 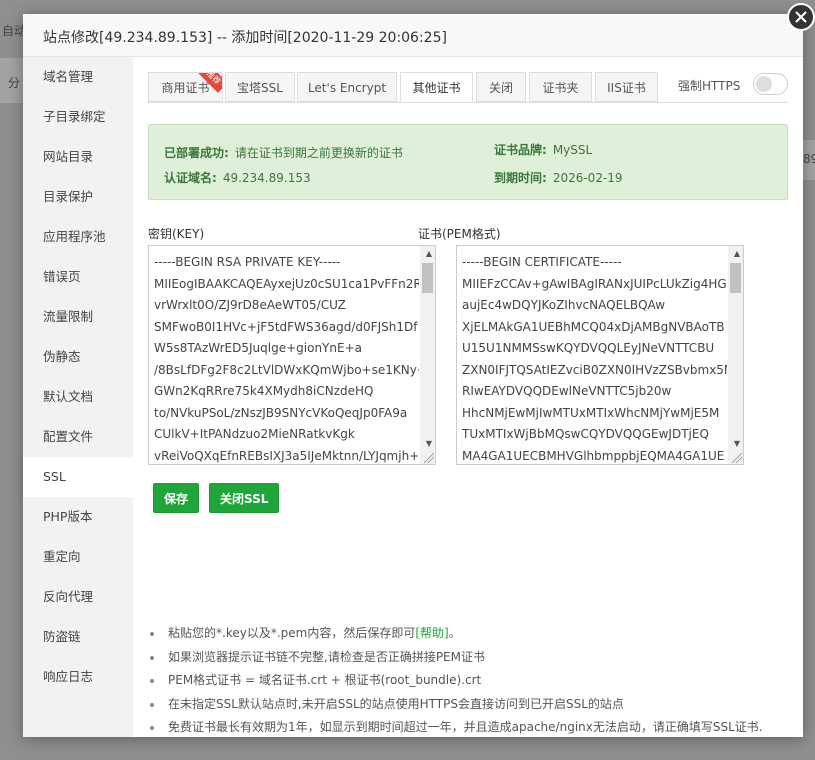 I want to click on tab-label: 关闭, so click(x=500, y=88).